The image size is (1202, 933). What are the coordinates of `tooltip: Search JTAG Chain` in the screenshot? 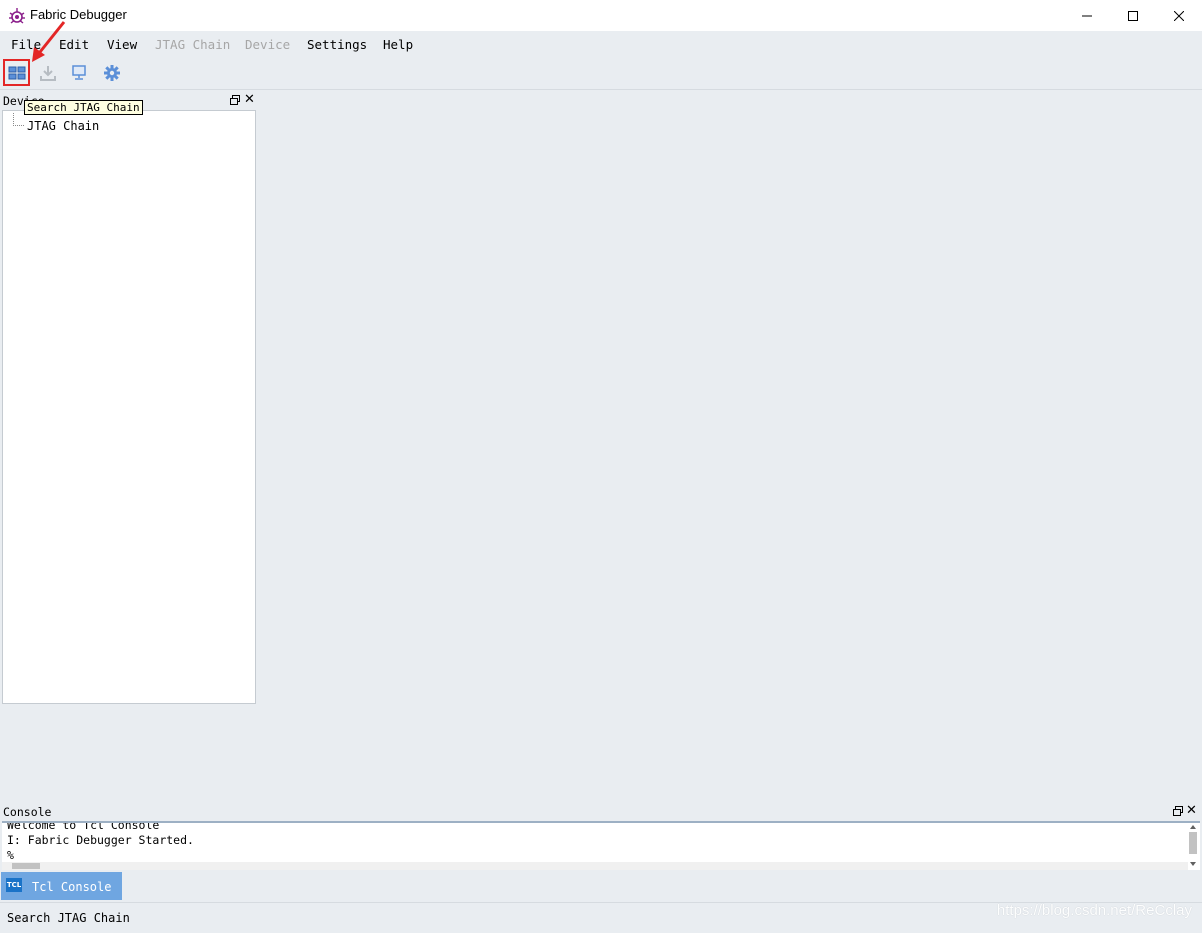 It's located at (83, 107).